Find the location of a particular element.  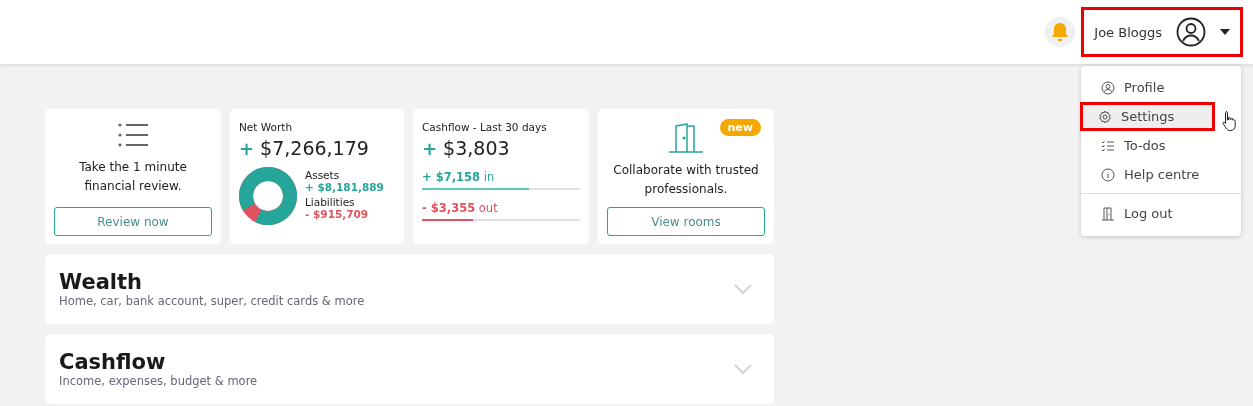

flow-amount: + $7,158 in is located at coordinates (459, 177).